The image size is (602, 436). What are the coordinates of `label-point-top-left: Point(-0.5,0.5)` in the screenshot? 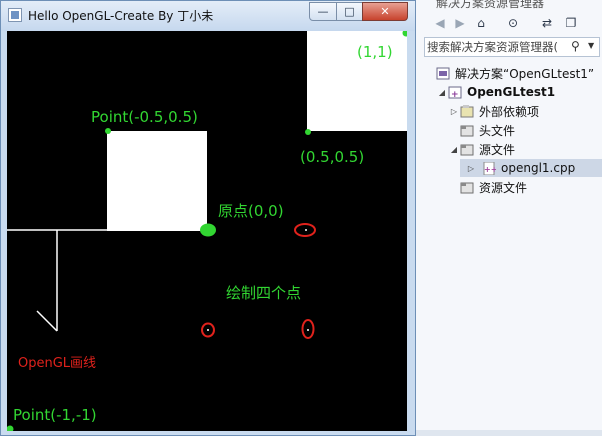 It's located at (144, 117).